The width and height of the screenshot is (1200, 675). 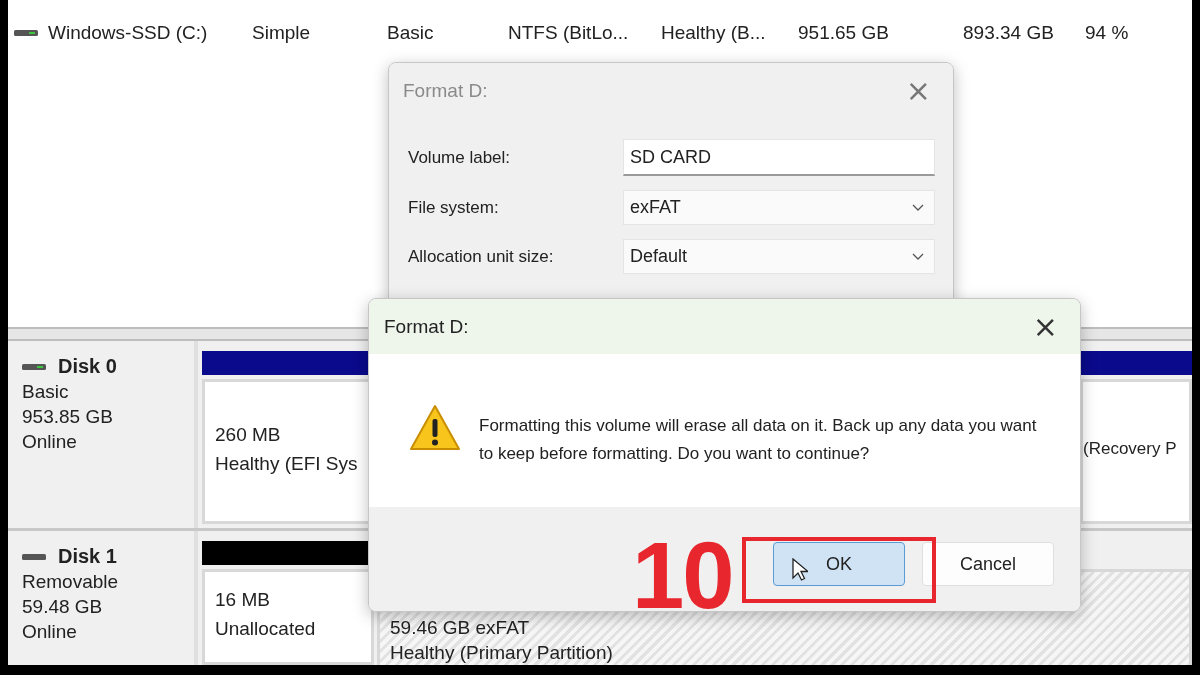 What do you see at coordinates (63, 607) in the screenshot?
I see `disk-size: 59.48 GB` at bounding box center [63, 607].